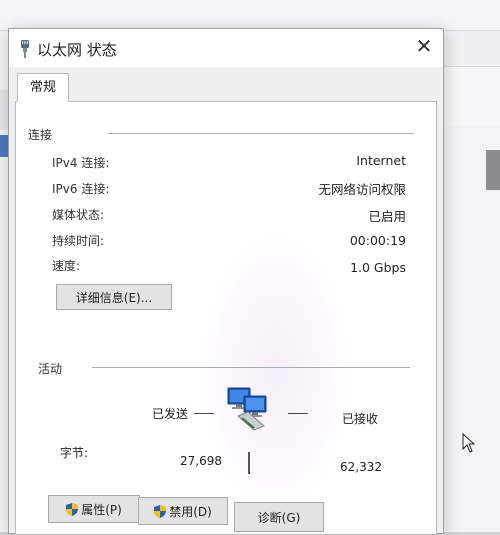 This screenshot has height=535, width=500. Describe the element at coordinates (4, 146) in the screenshot. I see `background-left-accent` at that location.